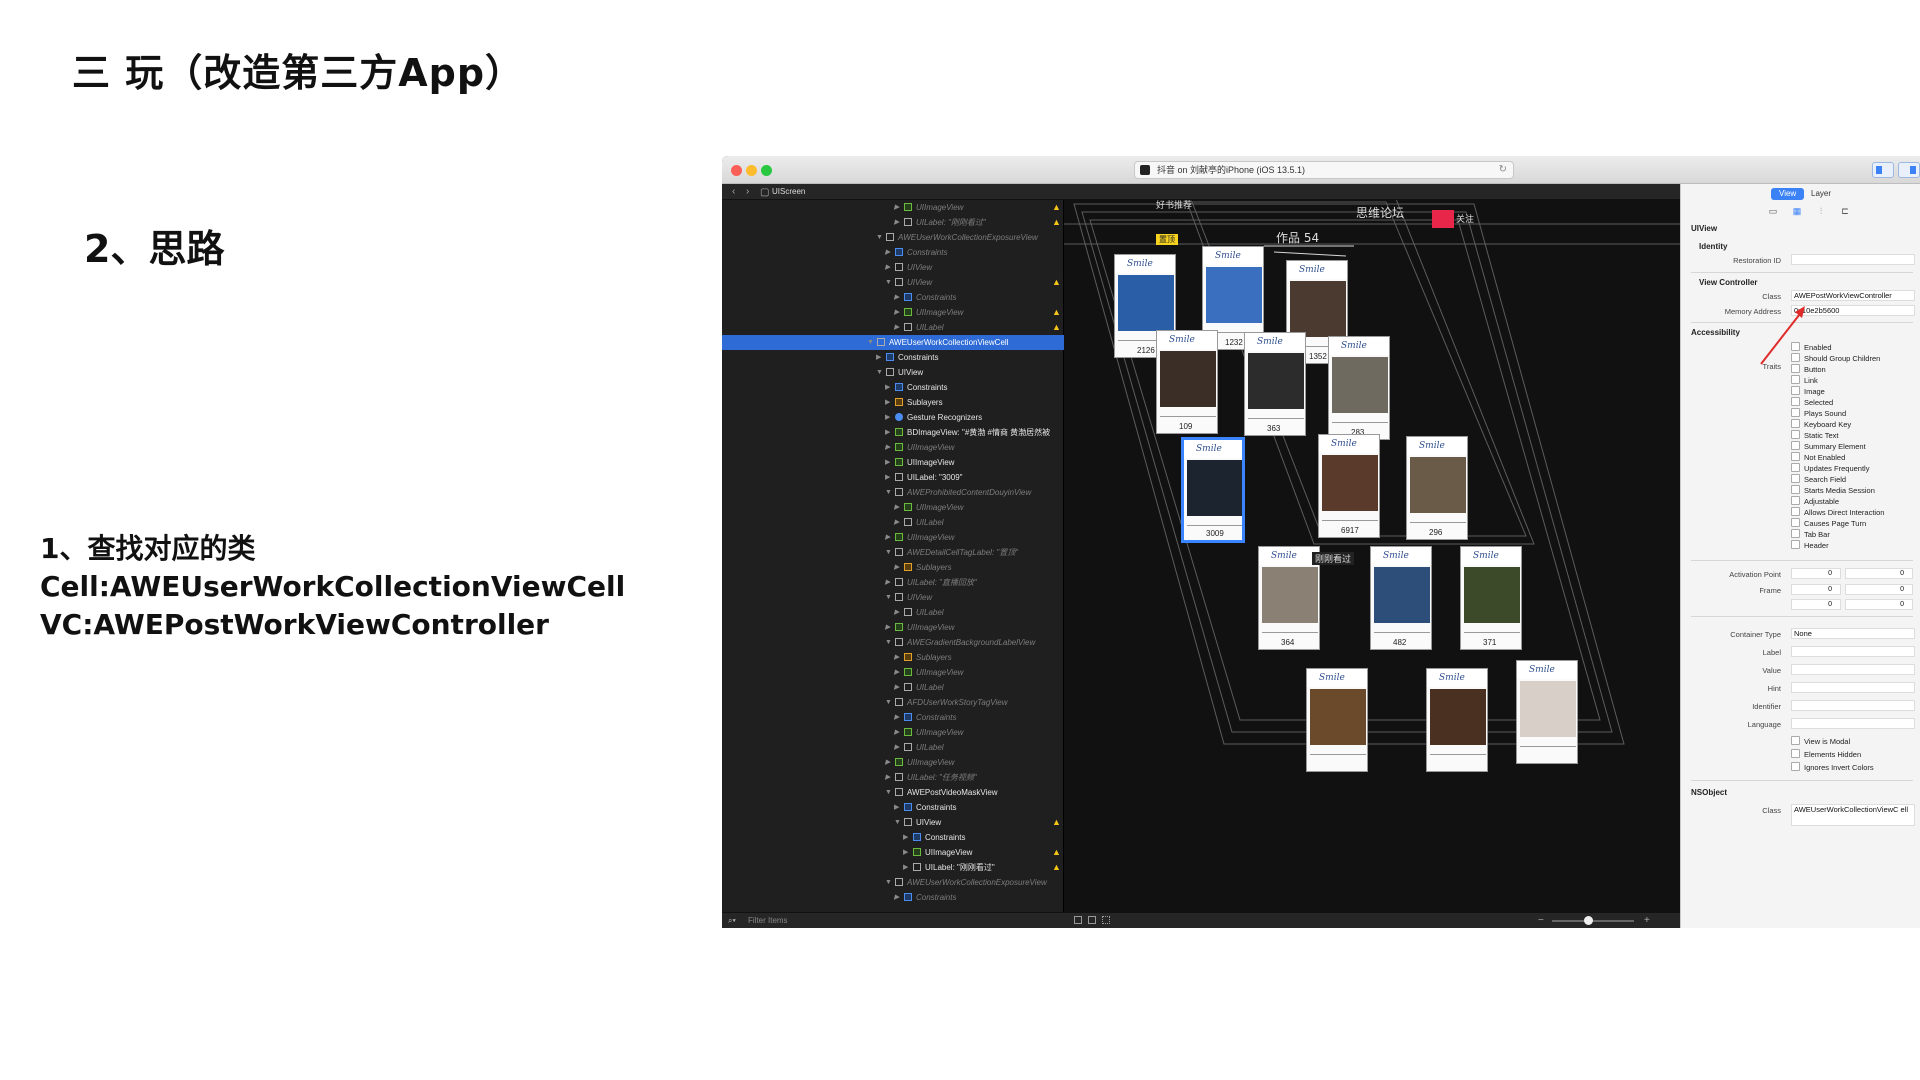  I want to click on zoom-slider, so click(1593, 921).